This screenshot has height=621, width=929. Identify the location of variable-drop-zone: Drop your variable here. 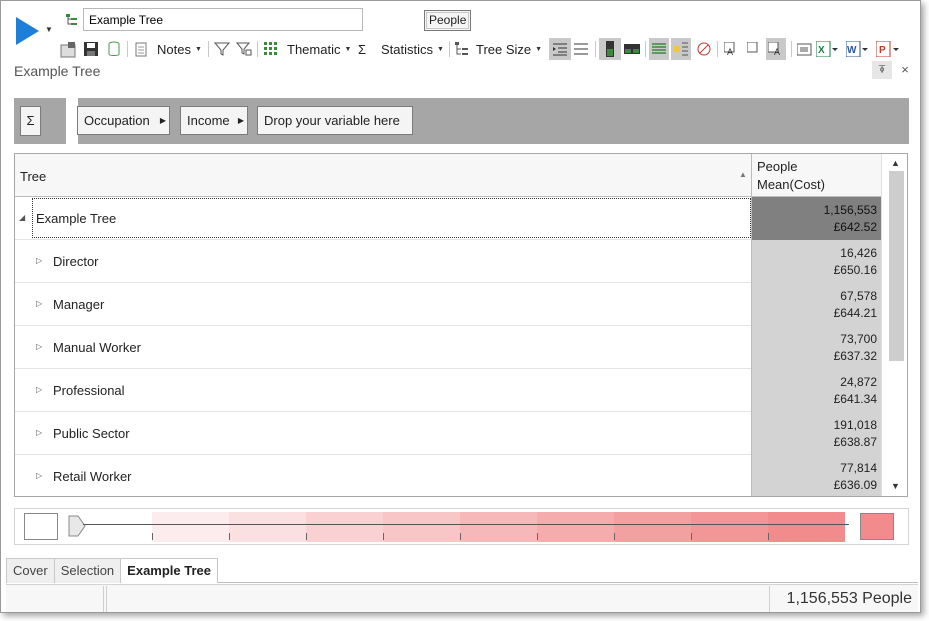
(335, 120).